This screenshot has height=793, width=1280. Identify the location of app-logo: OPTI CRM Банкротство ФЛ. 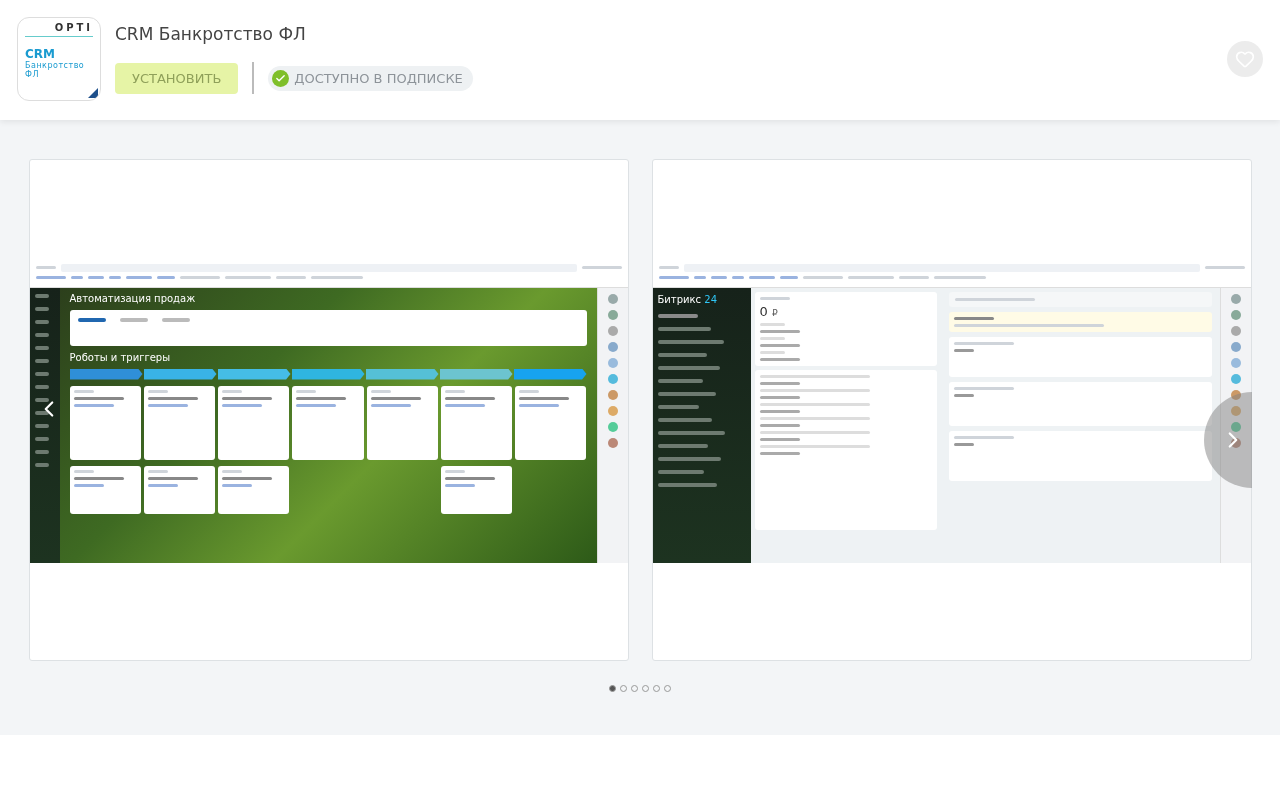
(59, 59).